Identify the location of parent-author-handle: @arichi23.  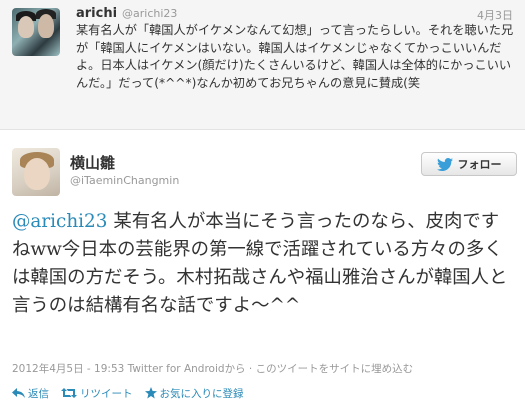
(149, 13).